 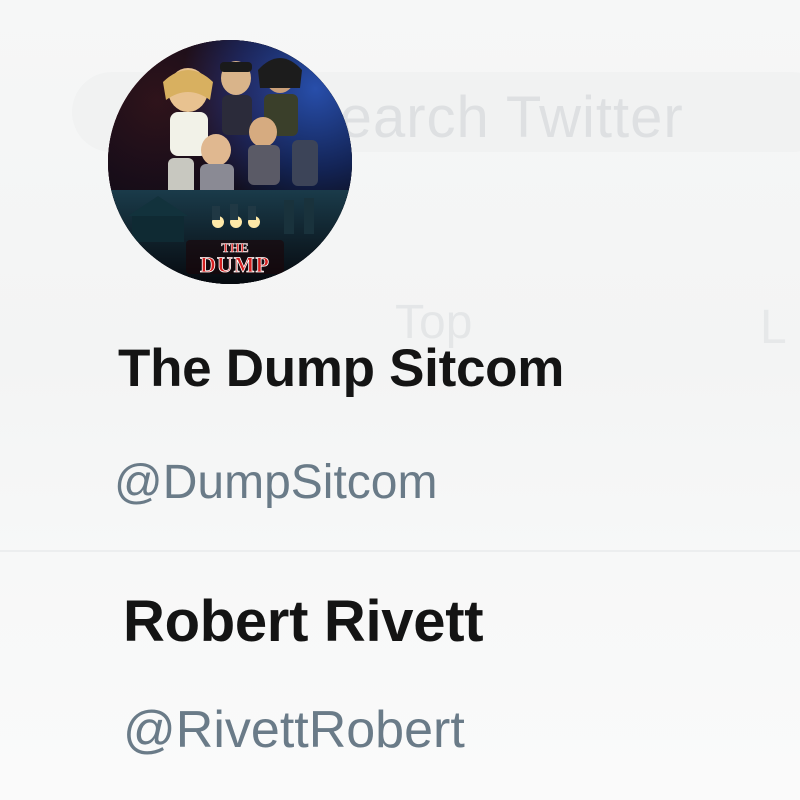 I want to click on tab-latest-ghost: L, so click(x=773, y=327).